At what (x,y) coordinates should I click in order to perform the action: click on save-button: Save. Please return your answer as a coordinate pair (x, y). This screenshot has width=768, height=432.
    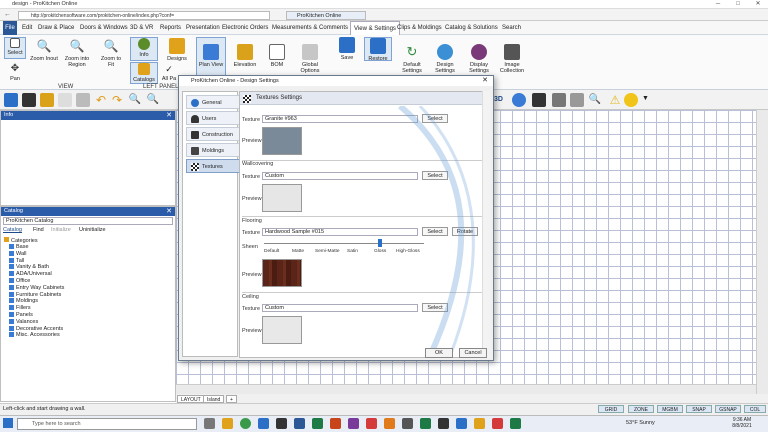
    Looking at the image, I should click on (347, 49).